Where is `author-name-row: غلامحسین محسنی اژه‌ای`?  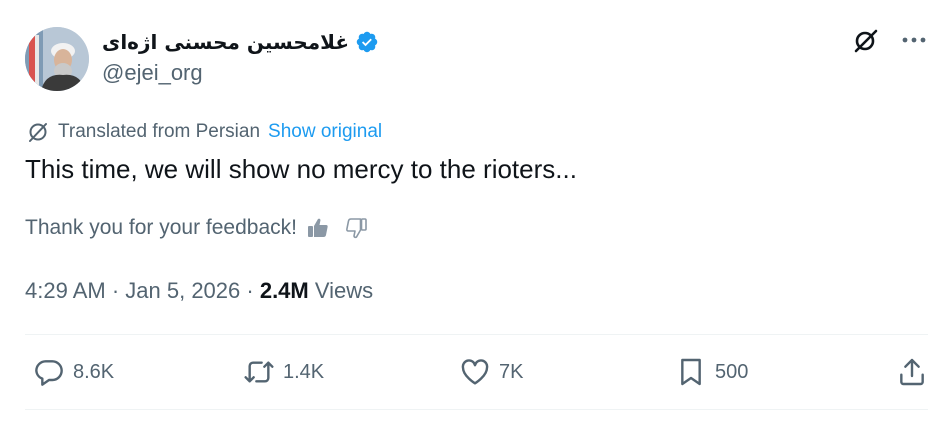 author-name-row: غلامحسین محسنی اژه‌ای is located at coordinates (240, 42).